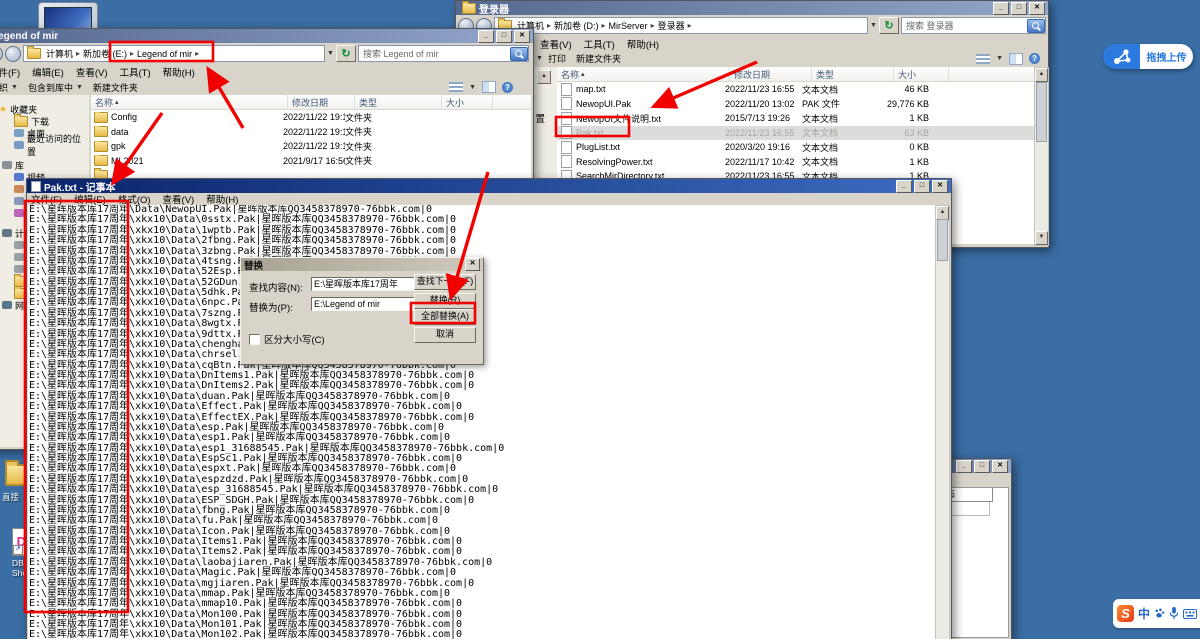 This screenshot has height=639, width=1200. I want to click on replace-button: 替换(R), so click(445, 301).